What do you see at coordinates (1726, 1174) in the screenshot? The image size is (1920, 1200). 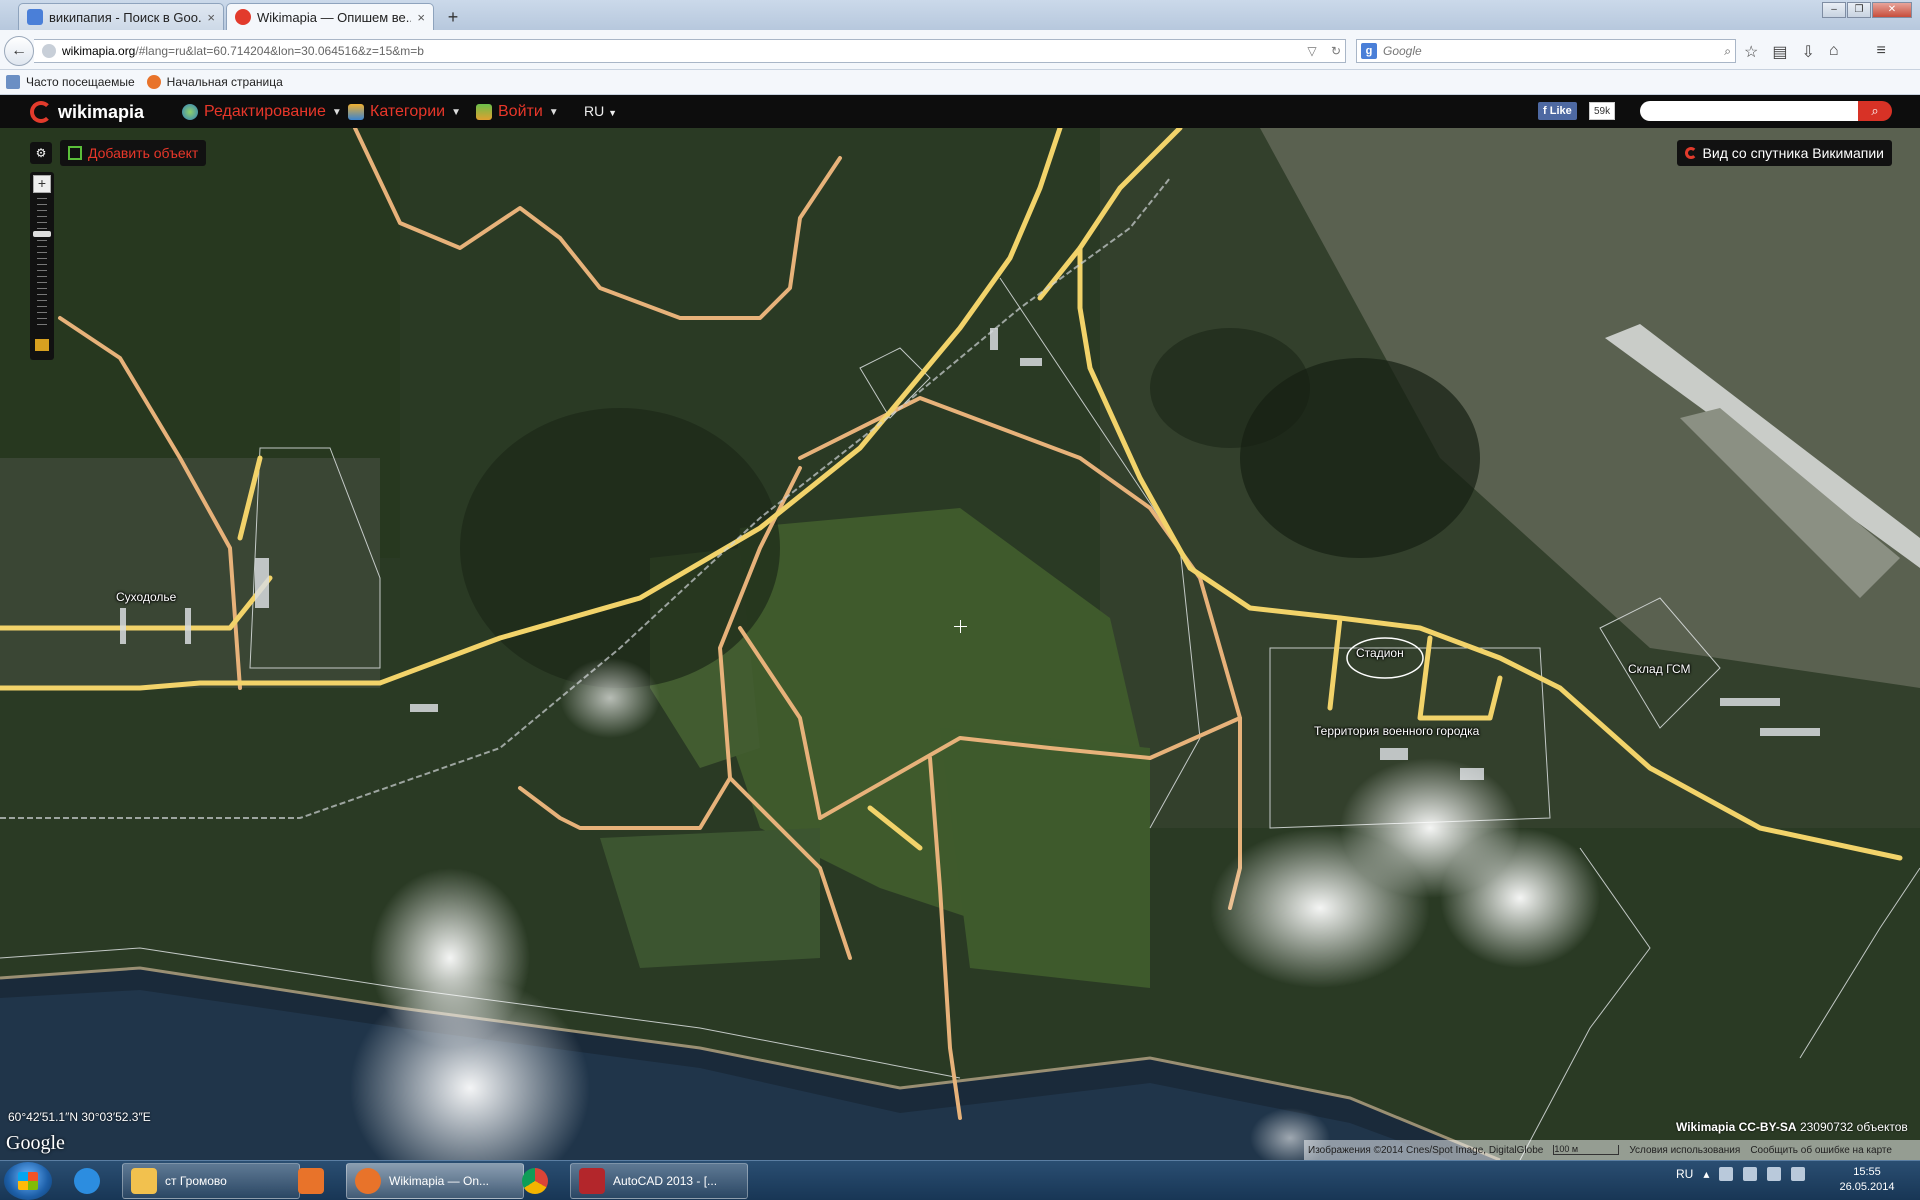 I see `flag-icon` at bounding box center [1726, 1174].